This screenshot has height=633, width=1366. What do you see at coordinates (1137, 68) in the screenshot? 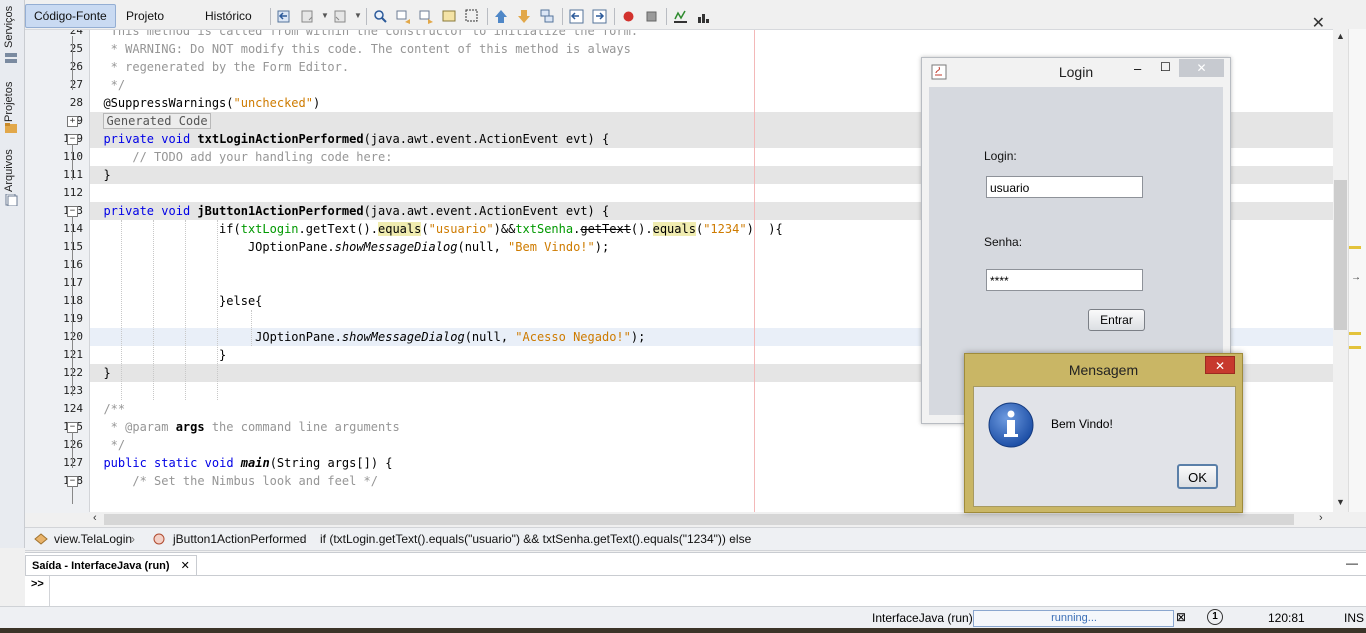
I see `minimize-icon: –` at bounding box center [1137, 68].